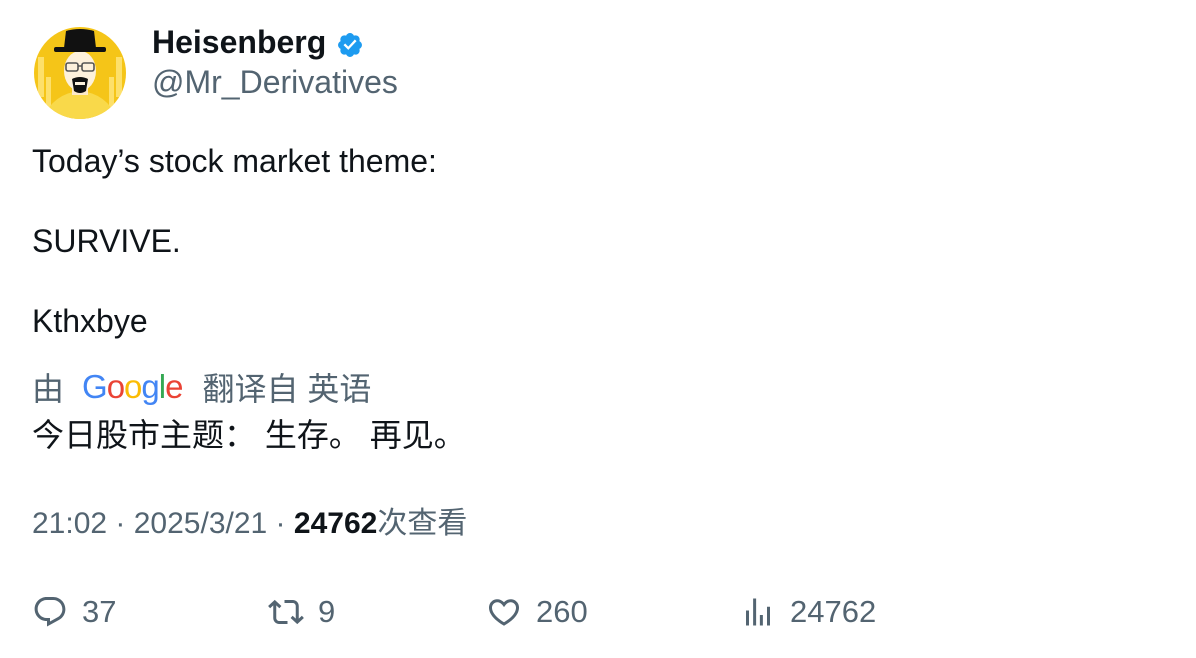 This screenshot has width=1196, height=658. I want to click on reply-button: 37, so click(74, 612).